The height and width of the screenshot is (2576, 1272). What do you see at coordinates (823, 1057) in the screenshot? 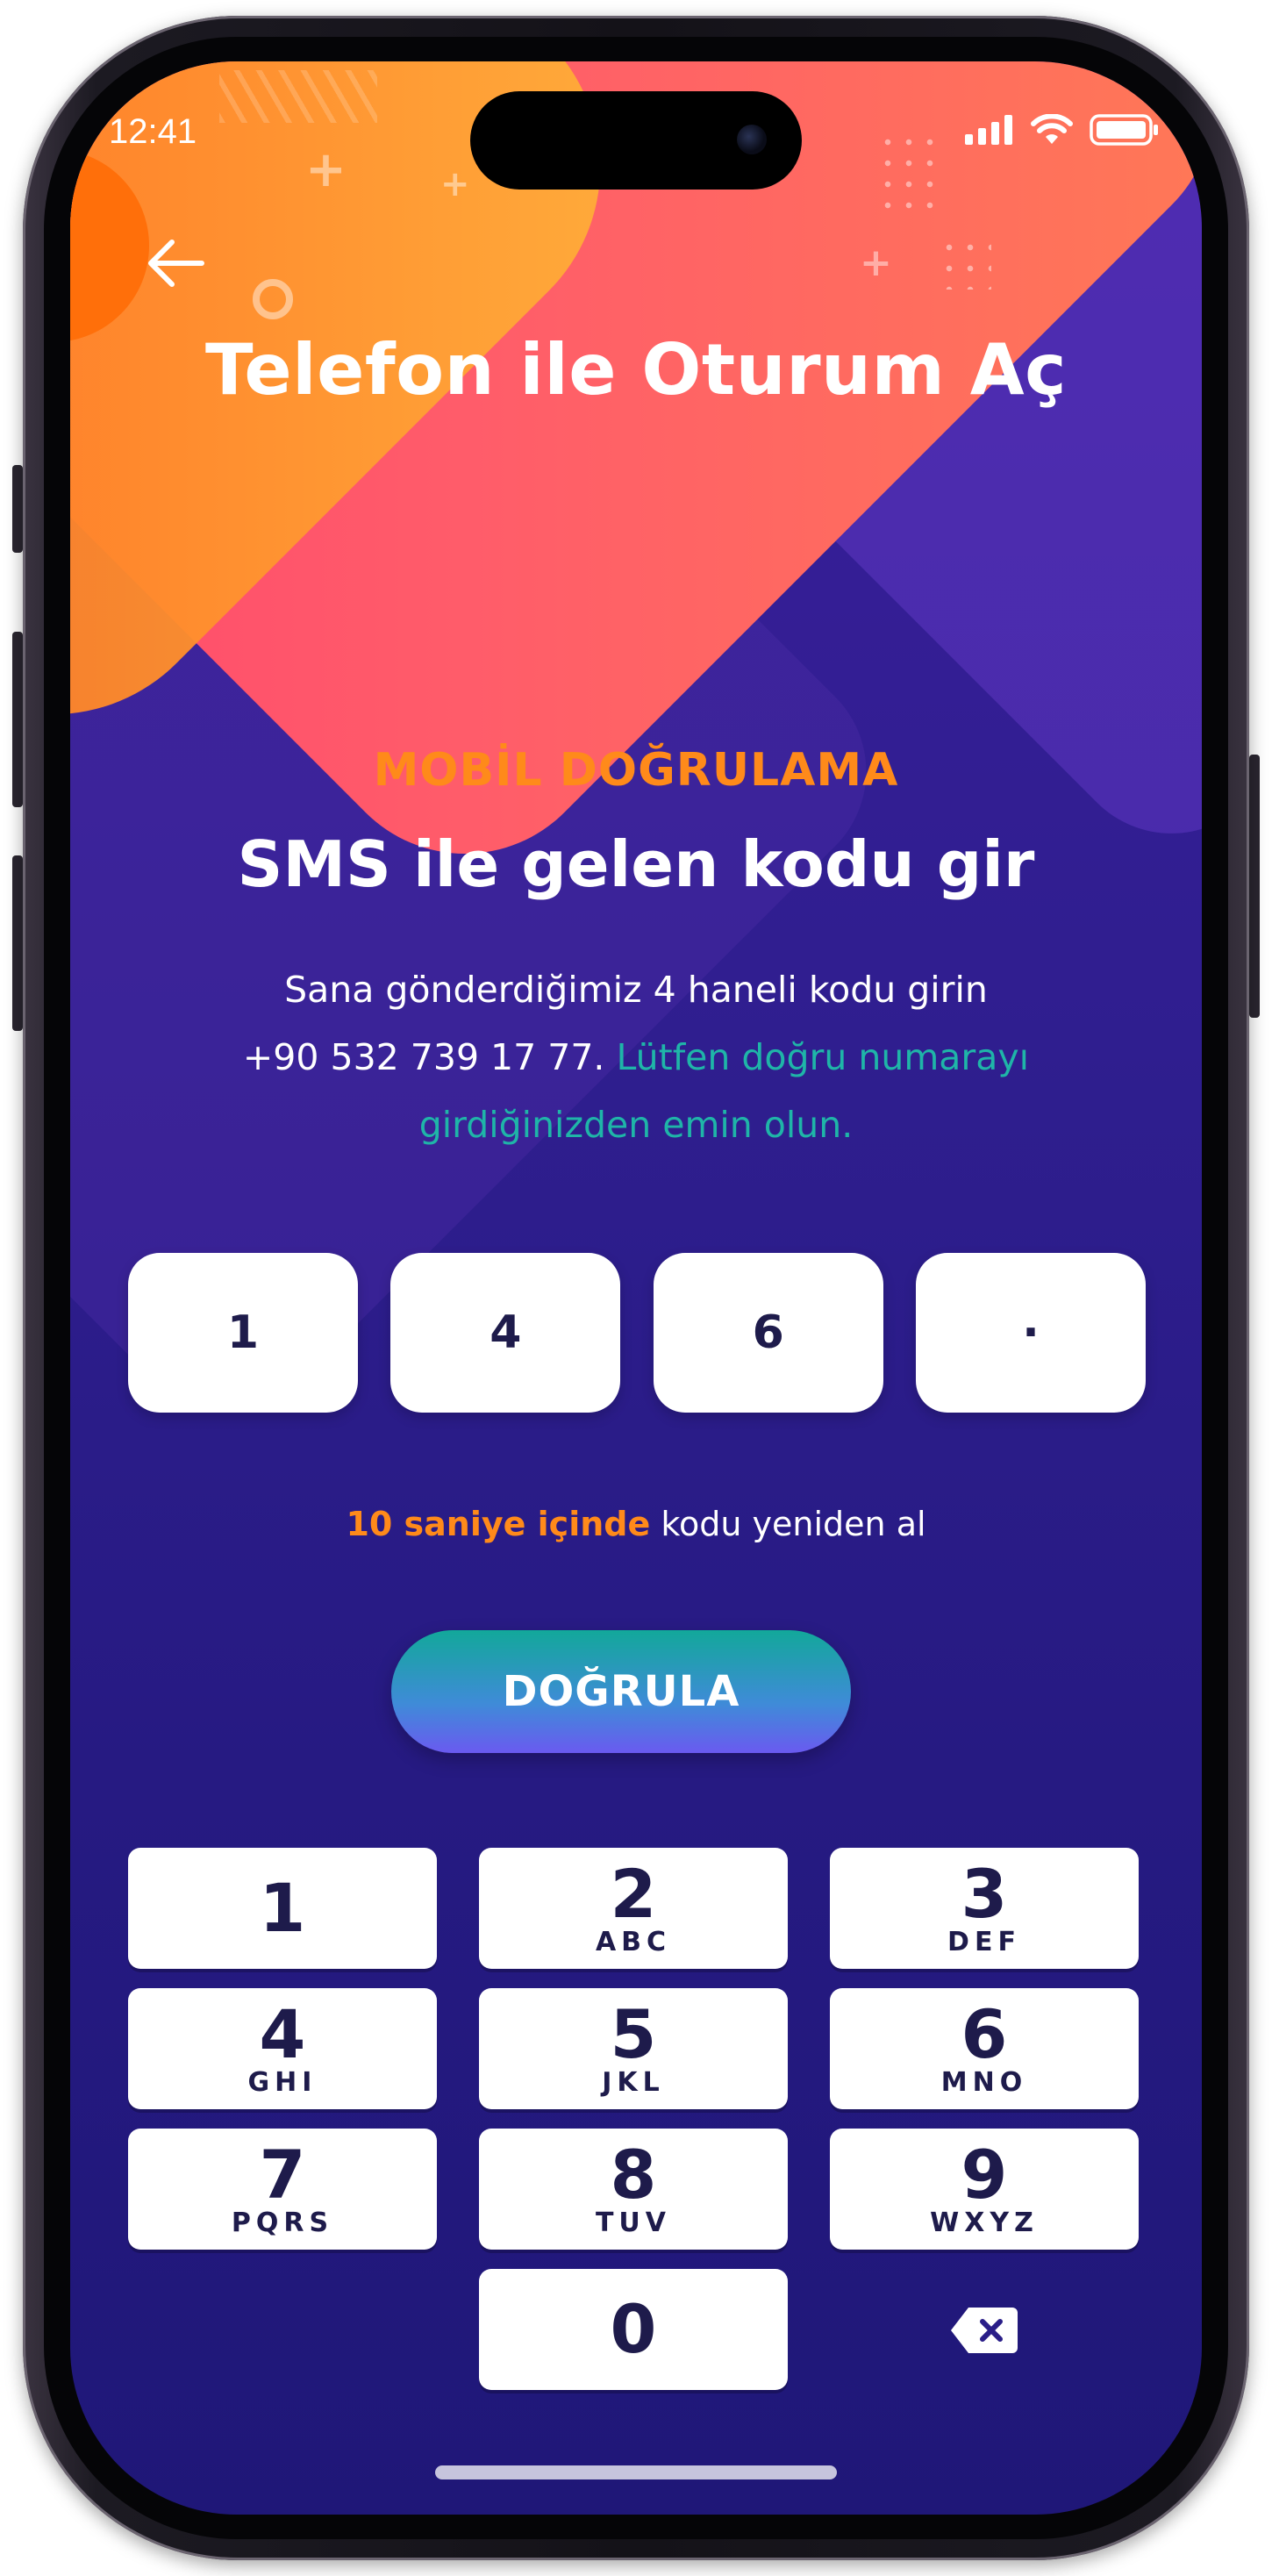
I see `description-warning: Lütfen doğru numarayı` at bounding box center [823, 1057].